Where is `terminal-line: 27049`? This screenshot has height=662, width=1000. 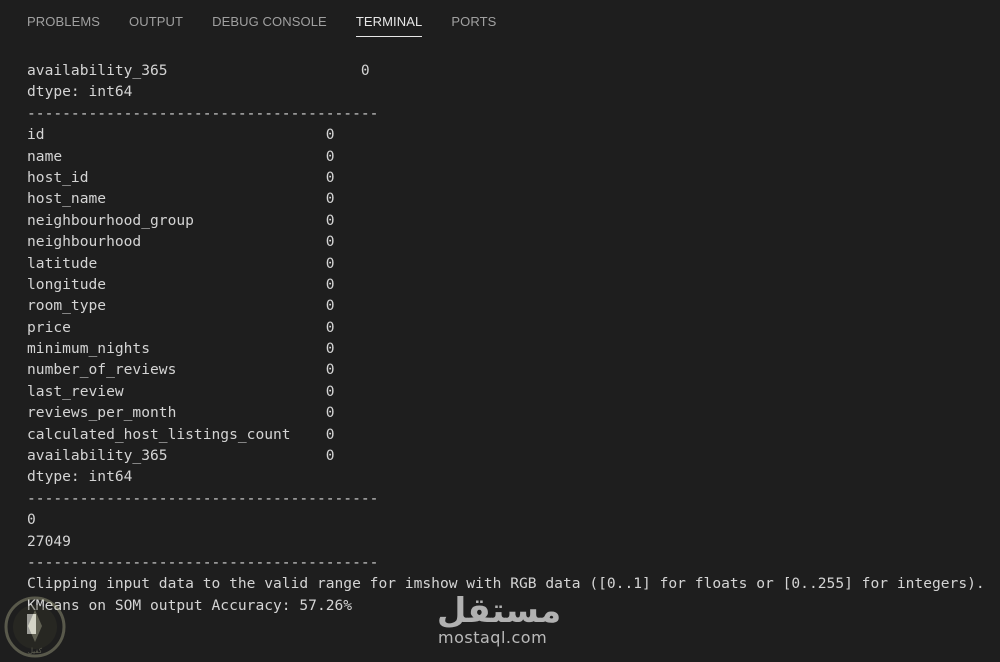
terminal-line: 27049 is located at coordinates (49, 541).